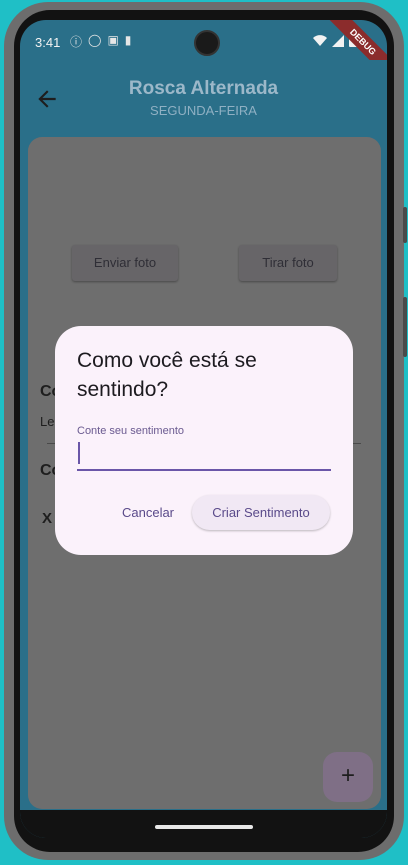 The width and height of the screenshot is (408, 865). What do you see at coordinates (79, 453) in the screenshot?
I see `text-caret` at bounding box center [79, 453].